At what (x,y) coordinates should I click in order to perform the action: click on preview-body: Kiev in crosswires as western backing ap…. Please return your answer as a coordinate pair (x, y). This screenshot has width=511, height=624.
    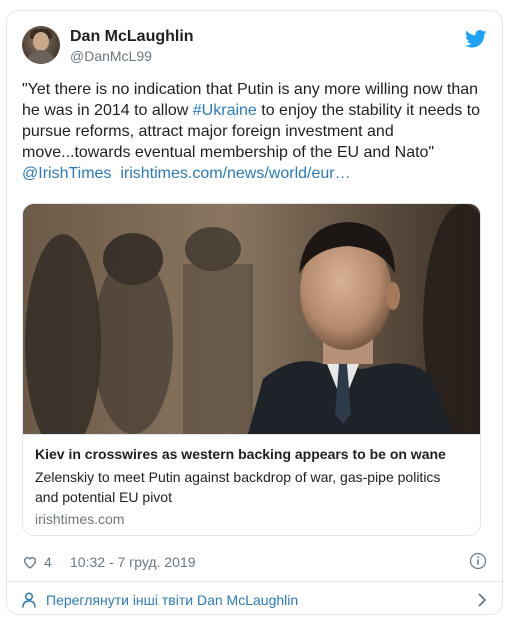
    Looking at the image, I should click on (251, 484).